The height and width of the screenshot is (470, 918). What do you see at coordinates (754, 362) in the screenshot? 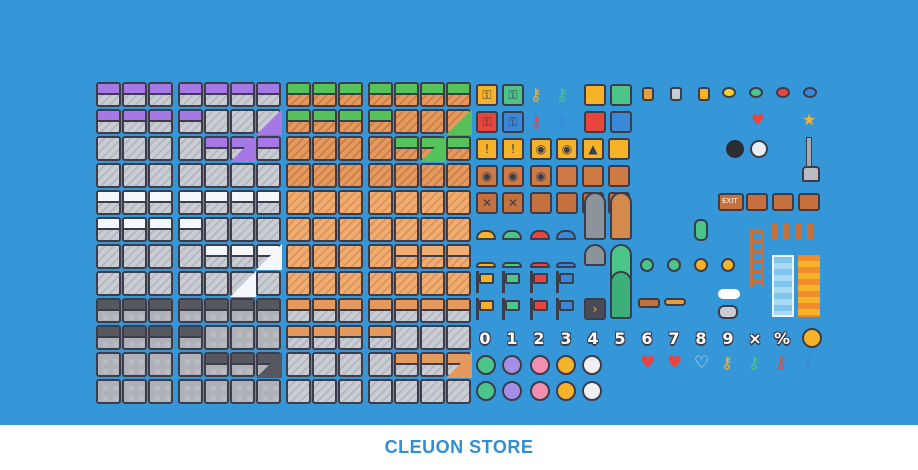
I see `key-hud-green: ⚷` at bounding box center [754, 362].